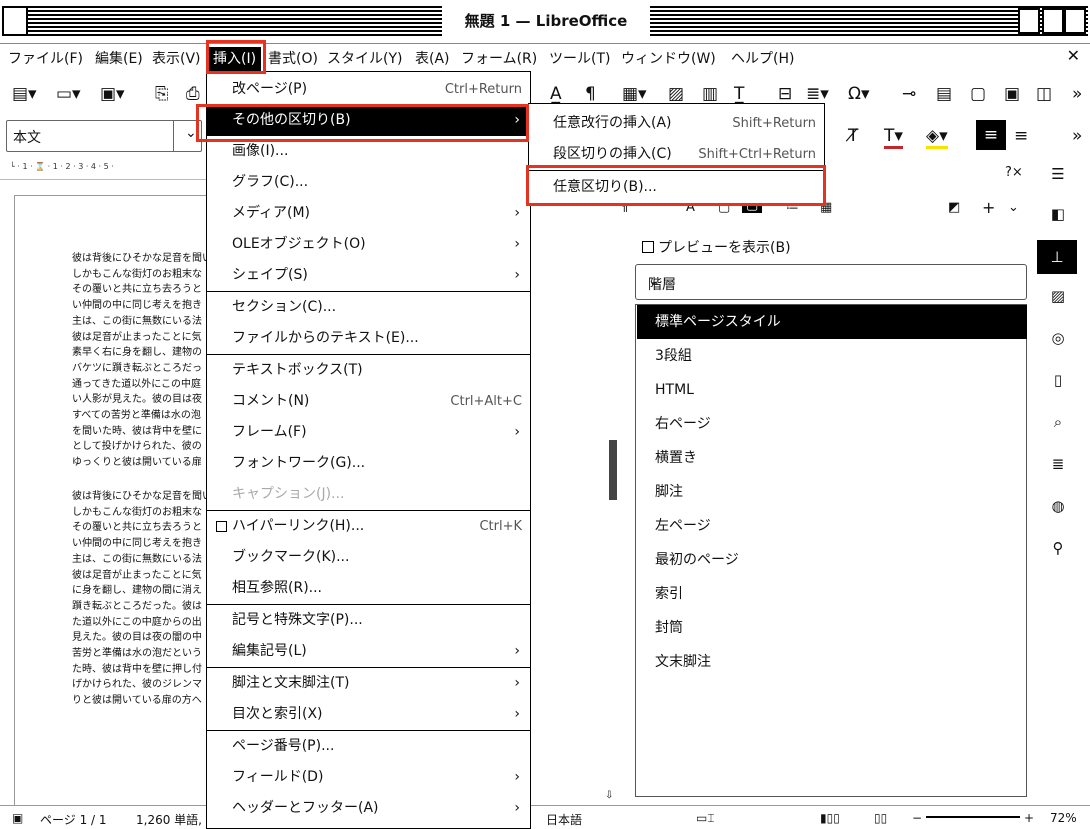  Describe the element at coordinates (174, 819) in the screenshot. I see `word-count: 1,260 単語, 1` at that location.